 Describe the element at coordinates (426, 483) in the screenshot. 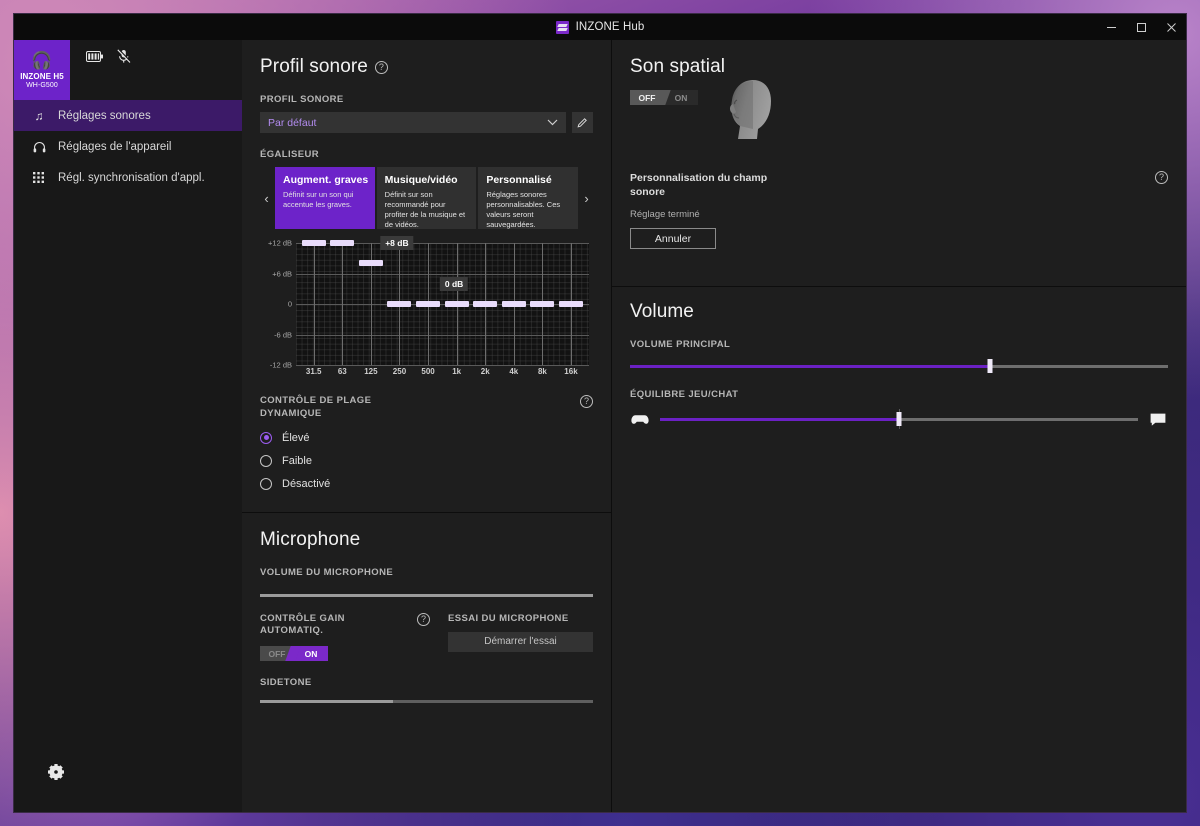

I see `radio-option-off: Désactivé` at that location.